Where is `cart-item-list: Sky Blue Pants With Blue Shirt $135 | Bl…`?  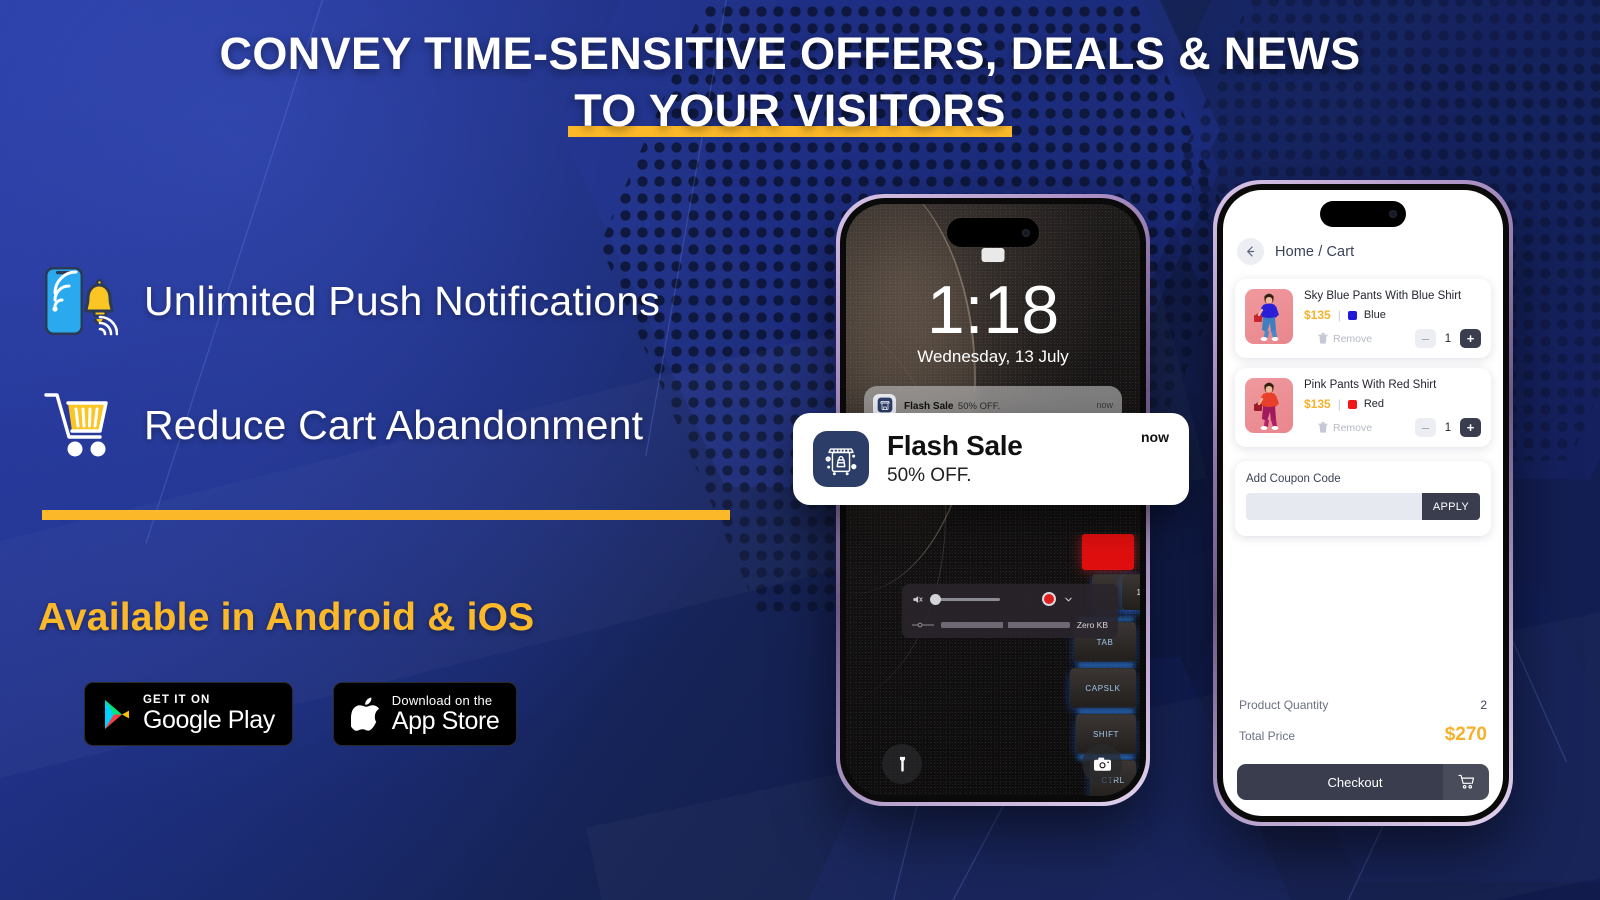 cart-item-list: Sky Blue Pants With Blue Shirt $135 | Bl… is located at coordinates (1363, 356).